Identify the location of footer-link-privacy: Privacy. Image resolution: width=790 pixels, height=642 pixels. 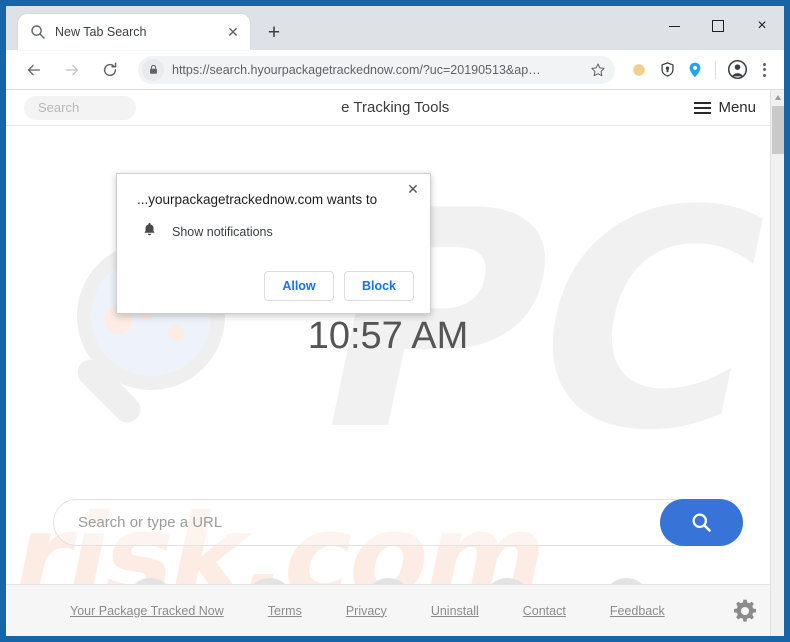
(366, 611).